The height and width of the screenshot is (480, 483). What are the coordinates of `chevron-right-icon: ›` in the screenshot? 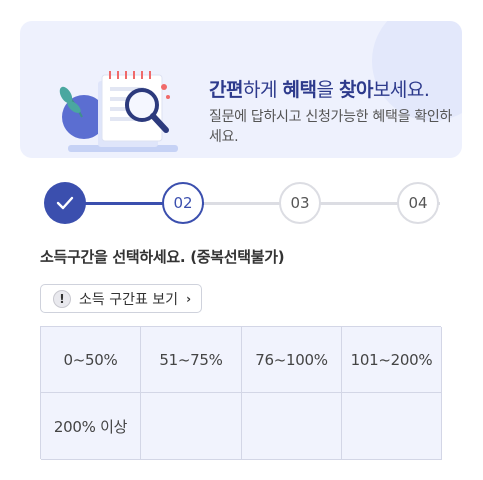 It's located at (189, 298).